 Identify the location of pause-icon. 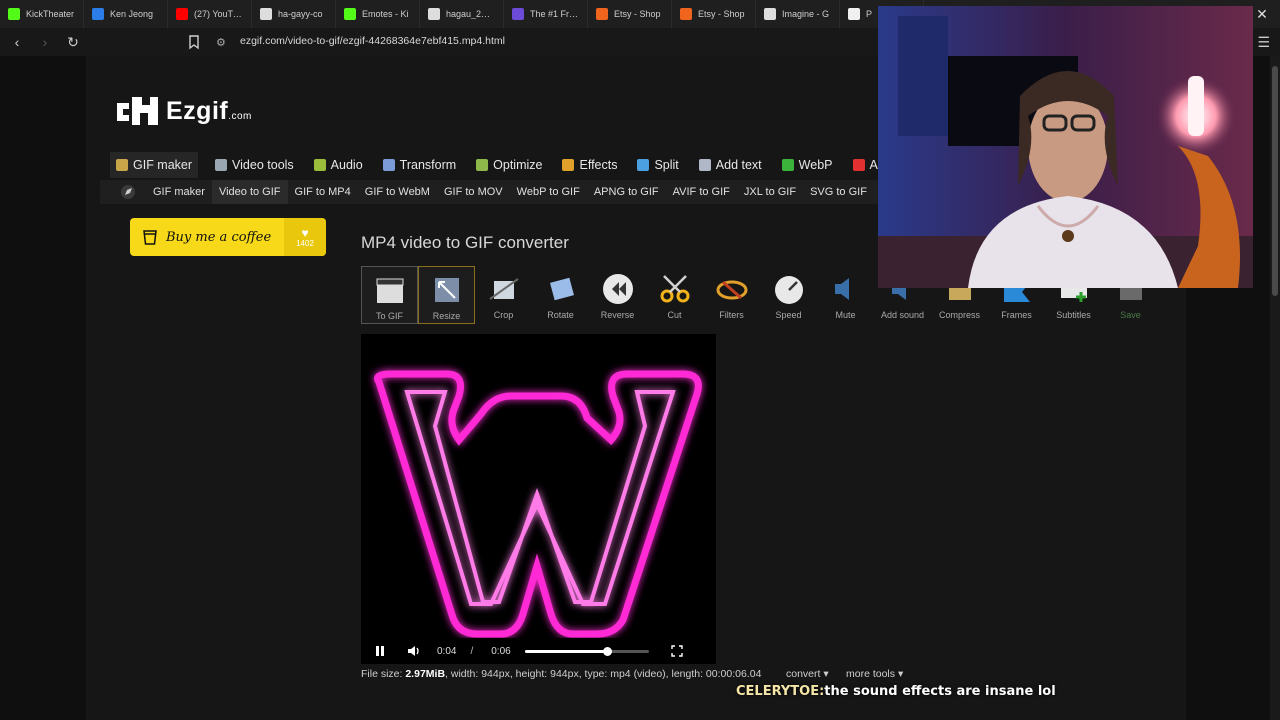
(380, 651).